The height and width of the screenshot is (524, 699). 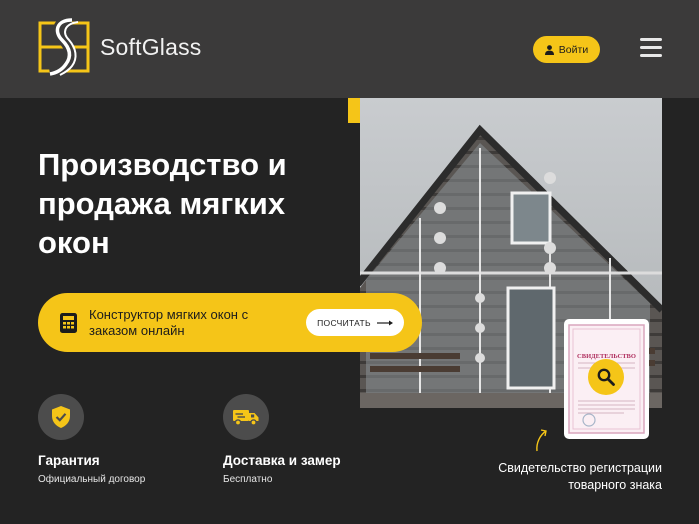 What do you see at coordinates (573, 49) in the screenshot?
I see `login-label: Войти` at bounding box center [573, 49].